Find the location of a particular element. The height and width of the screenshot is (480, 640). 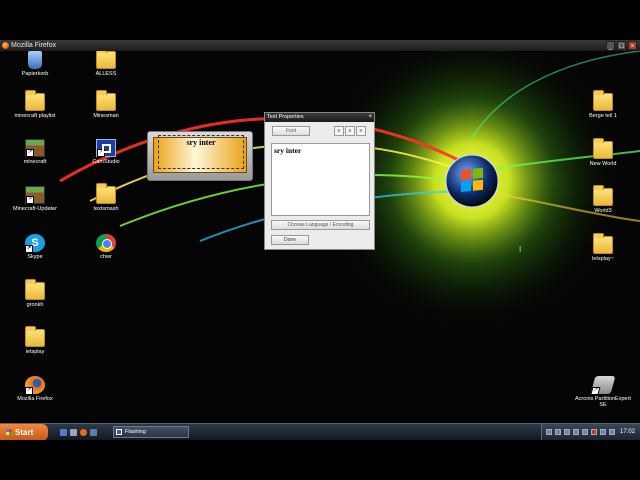

desktop-icon-world3: World3 is located at coordinates (603, 199).